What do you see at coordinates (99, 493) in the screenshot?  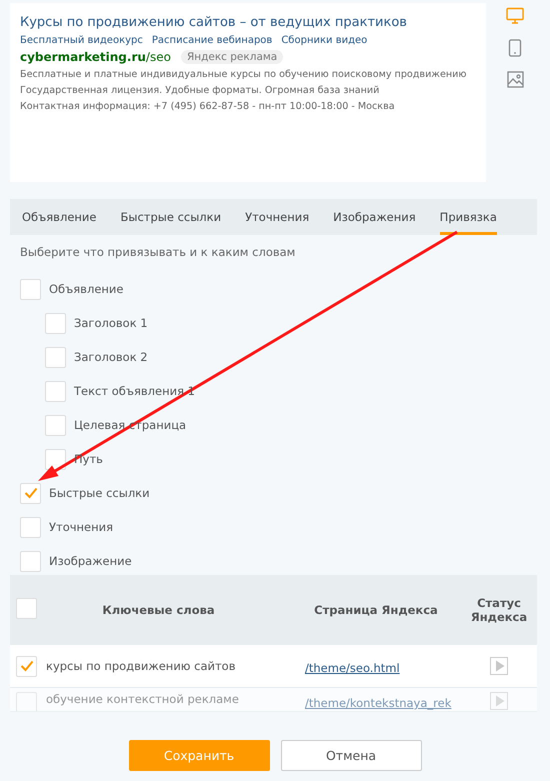 I see `checkbox-label: Быстрые ссылки` at bounding box center [99, 493].